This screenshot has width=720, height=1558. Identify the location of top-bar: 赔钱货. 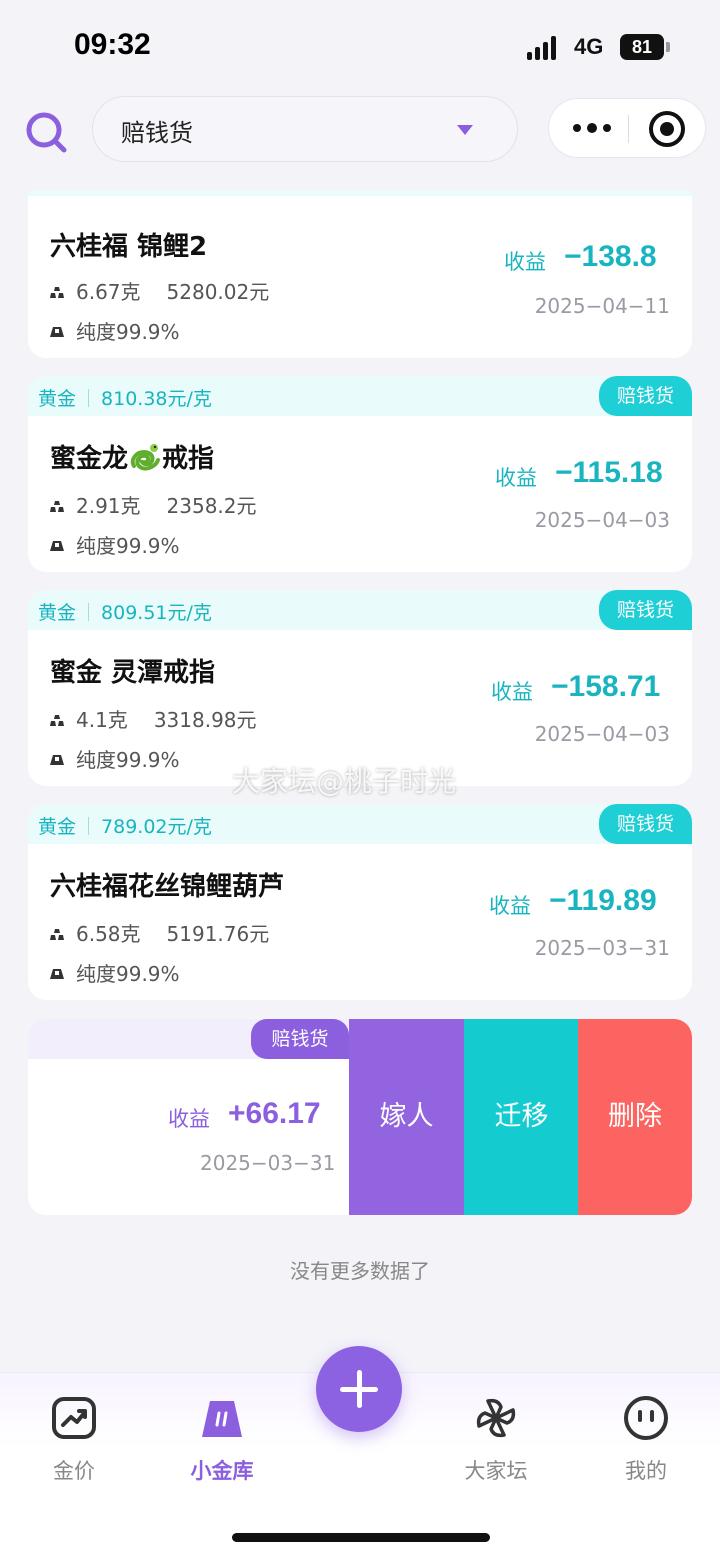
(360, 131).